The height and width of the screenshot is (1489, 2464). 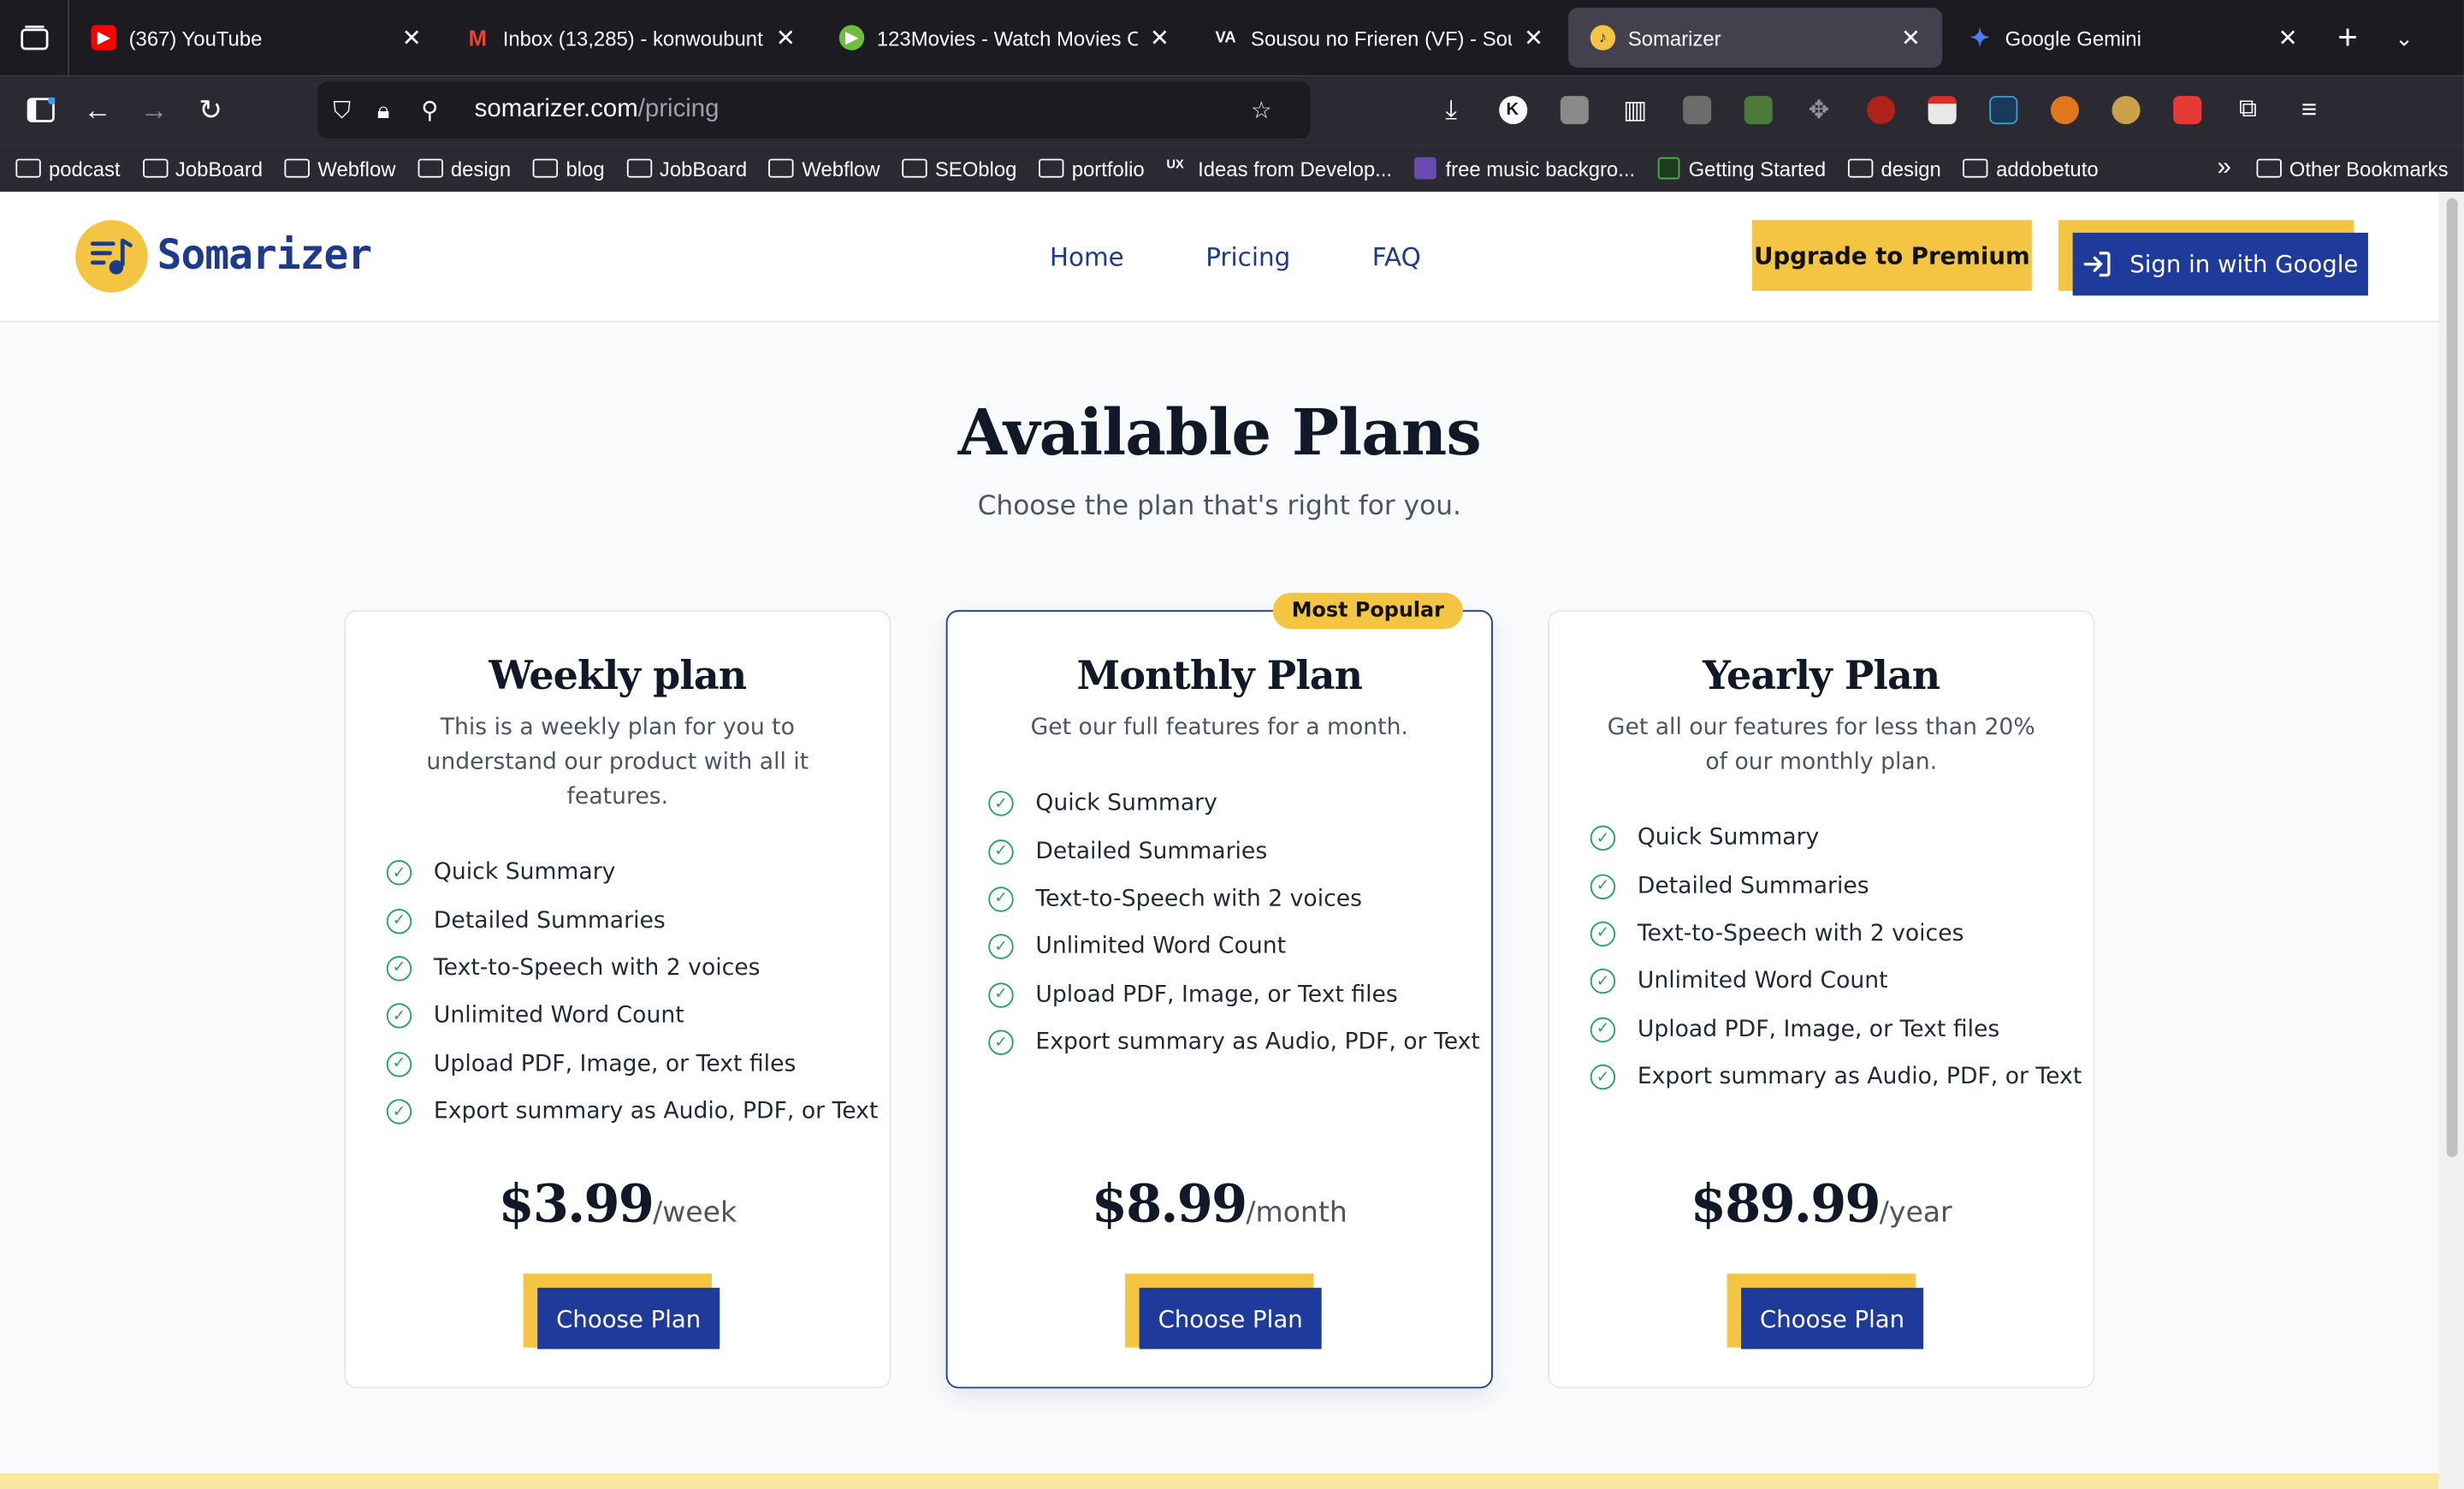 I want to click on ublock-icon, so click(x=1880, y=110).